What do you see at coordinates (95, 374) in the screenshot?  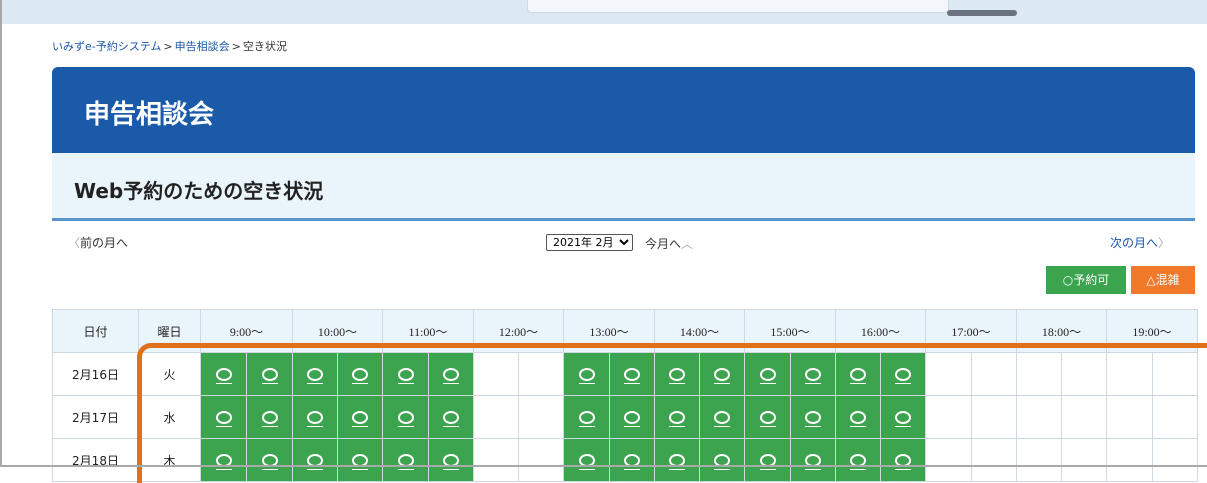 I see `date-cell: 2月16日` at bounding box center [95, 374].